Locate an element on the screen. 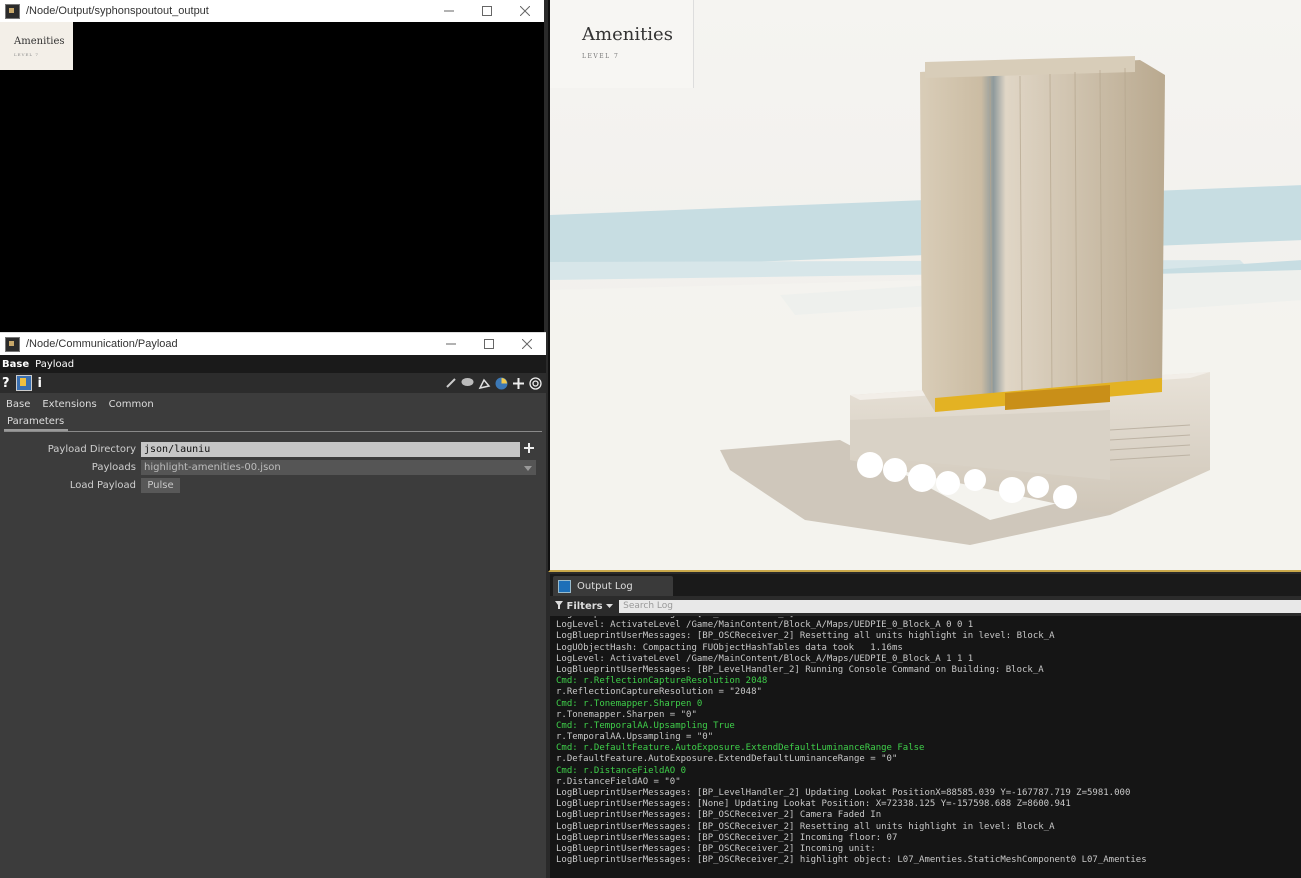 This screenshot has width=1301, height=878. payloads-dropdown: highlight-amenities-00.json is located at coordinates (338, 467).